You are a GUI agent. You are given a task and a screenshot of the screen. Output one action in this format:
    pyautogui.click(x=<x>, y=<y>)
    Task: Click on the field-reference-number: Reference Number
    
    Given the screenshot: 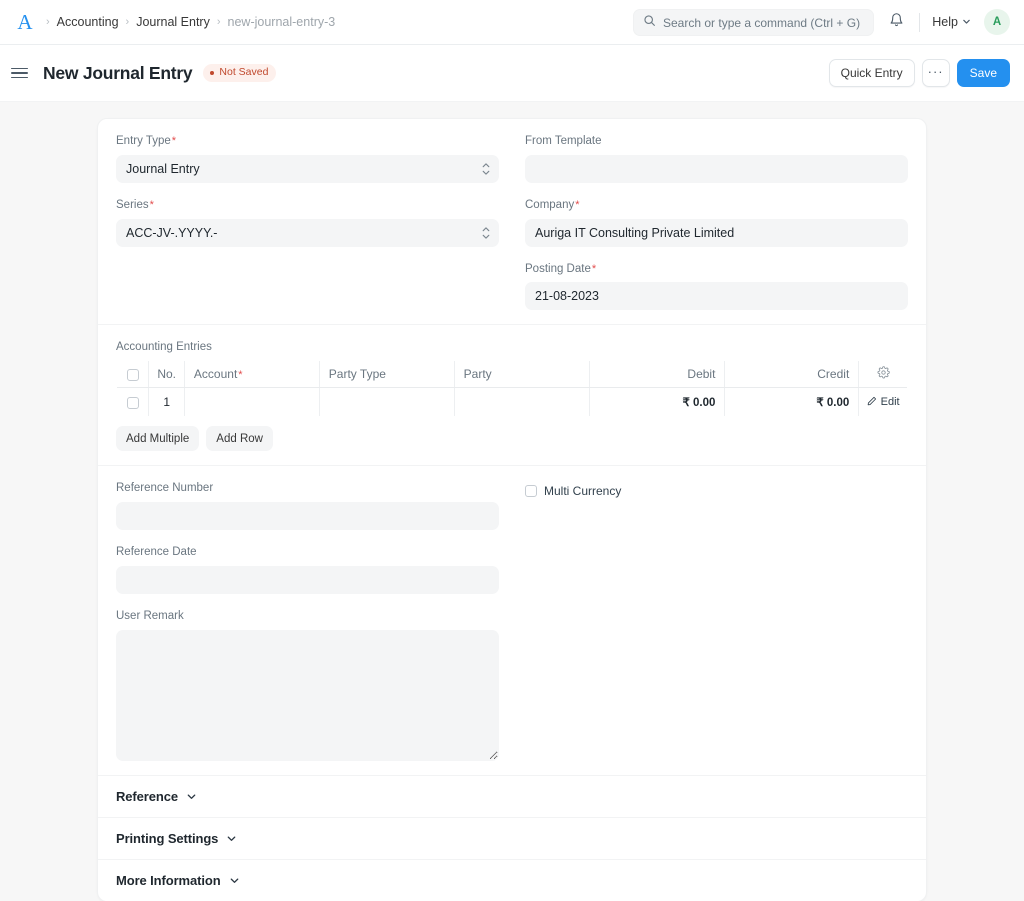 What is the action you would take?
    pyautogui.click(x=307, y=506)
    